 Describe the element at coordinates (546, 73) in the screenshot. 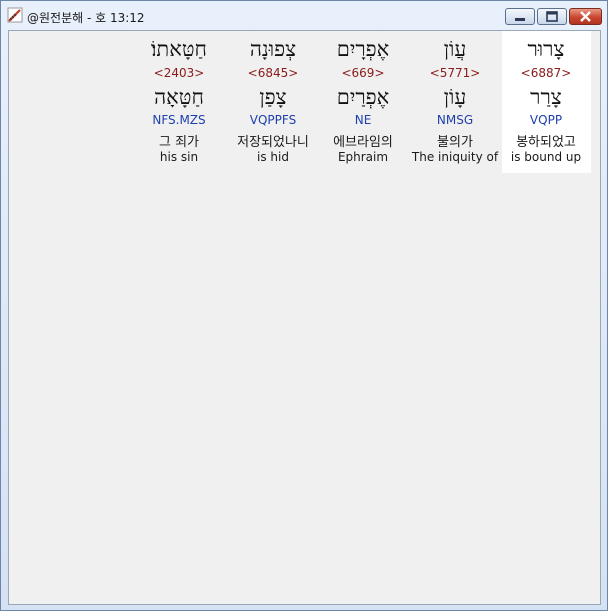

I see `strong-number: <6887>` at that location.